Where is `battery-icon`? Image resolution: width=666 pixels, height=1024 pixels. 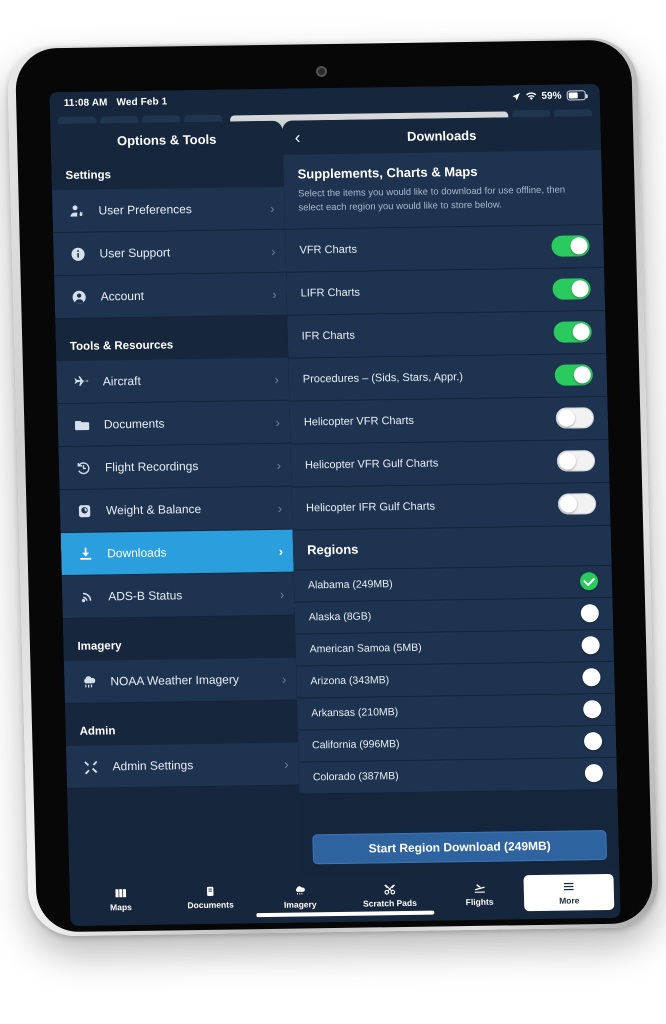 battery-icon is located at coordinates (576, 95).